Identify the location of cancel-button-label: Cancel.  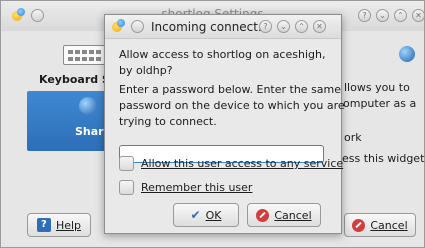
(293, 215).